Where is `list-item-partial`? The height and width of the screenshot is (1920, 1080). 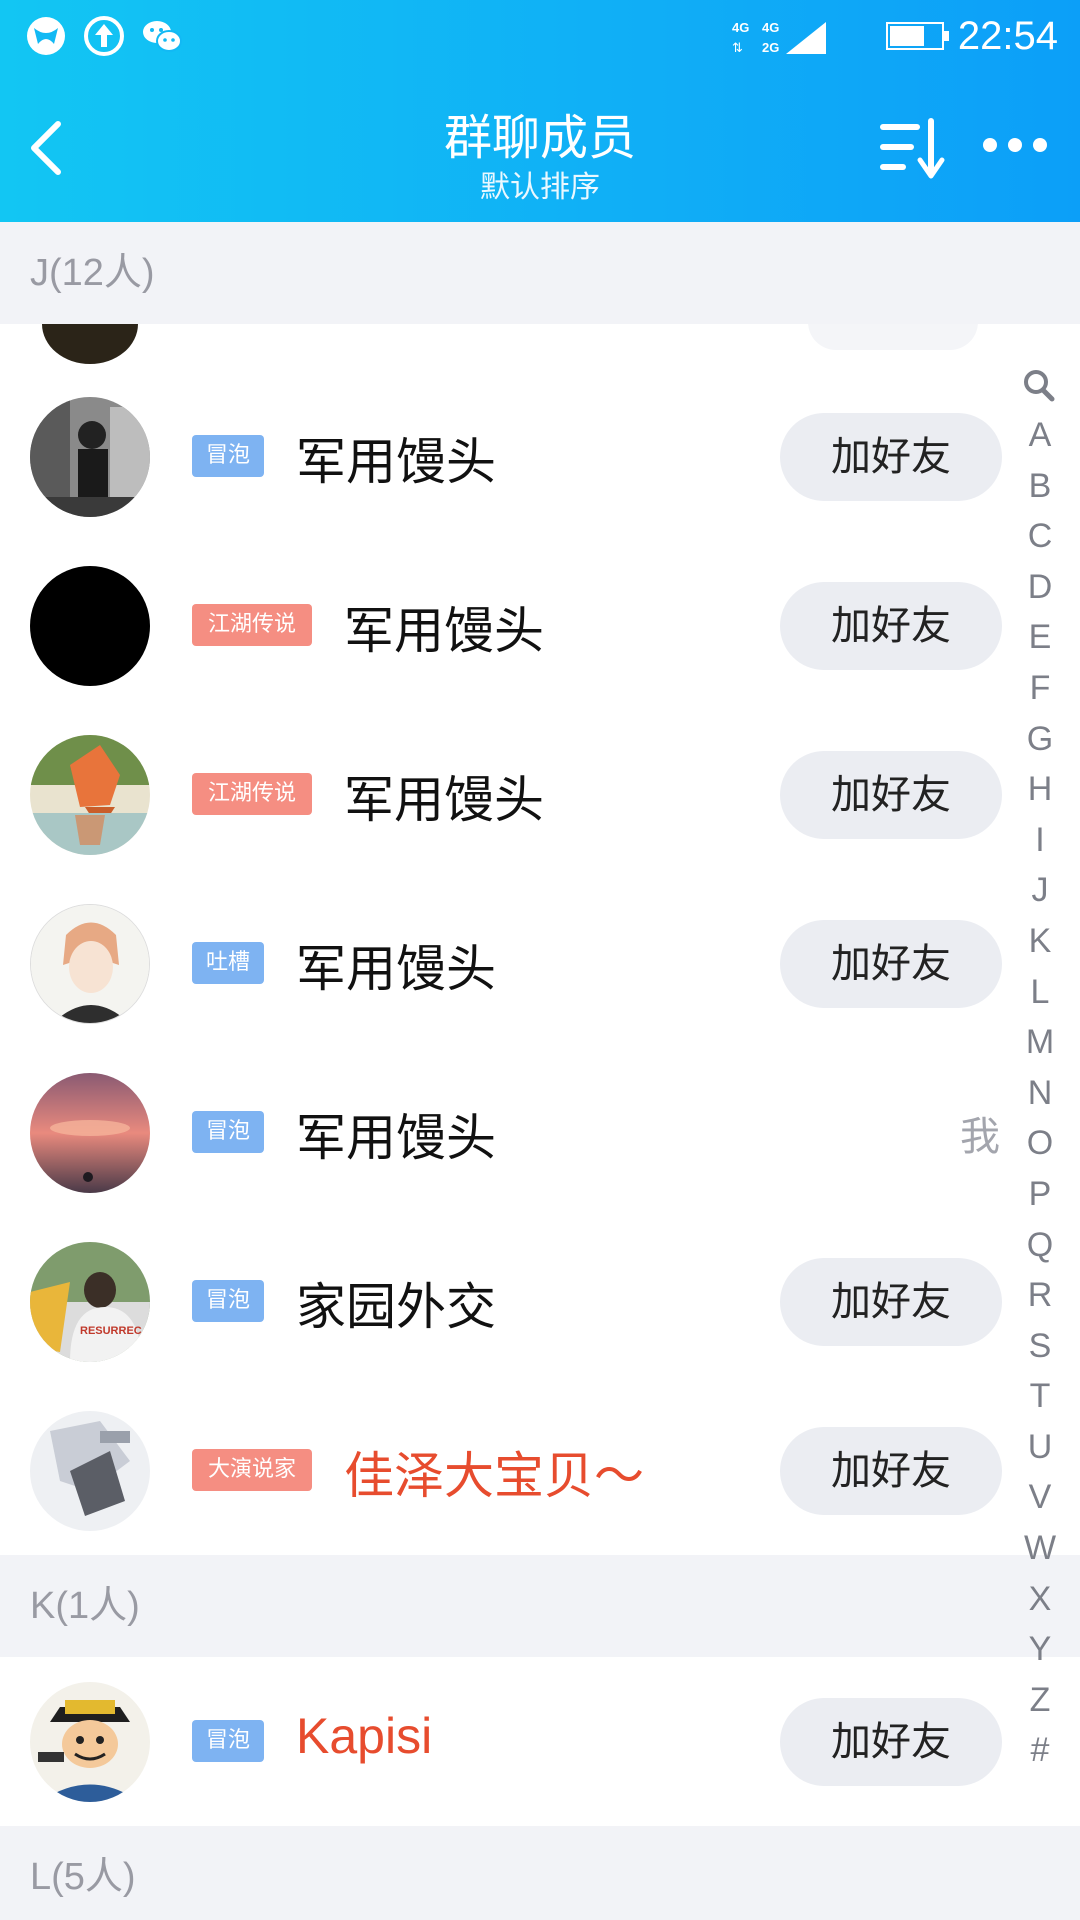 list-item-partial is located at coordinates (540, 348).